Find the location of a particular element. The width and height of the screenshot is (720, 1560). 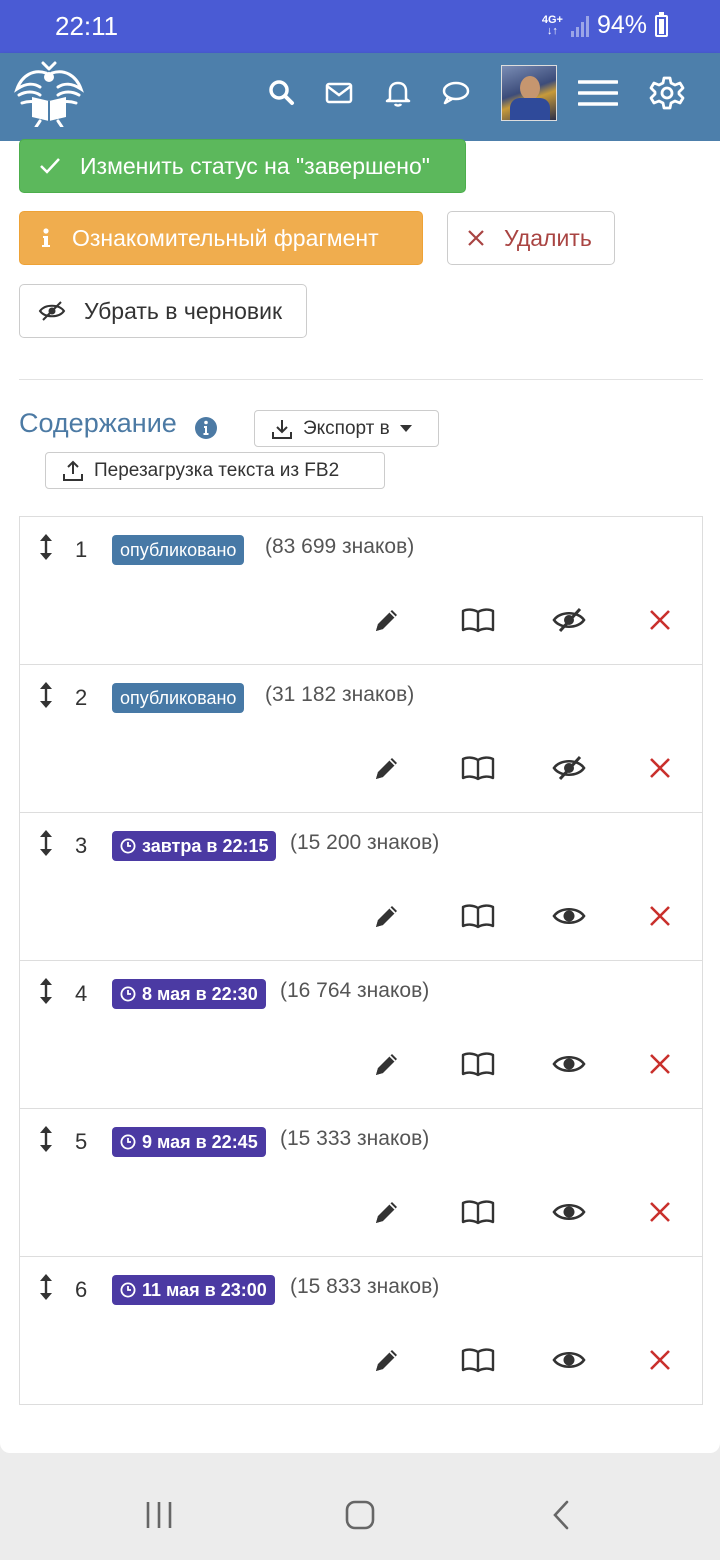

chapter-char-count: (83 699 знаков) is located at coordinates (340, 546).